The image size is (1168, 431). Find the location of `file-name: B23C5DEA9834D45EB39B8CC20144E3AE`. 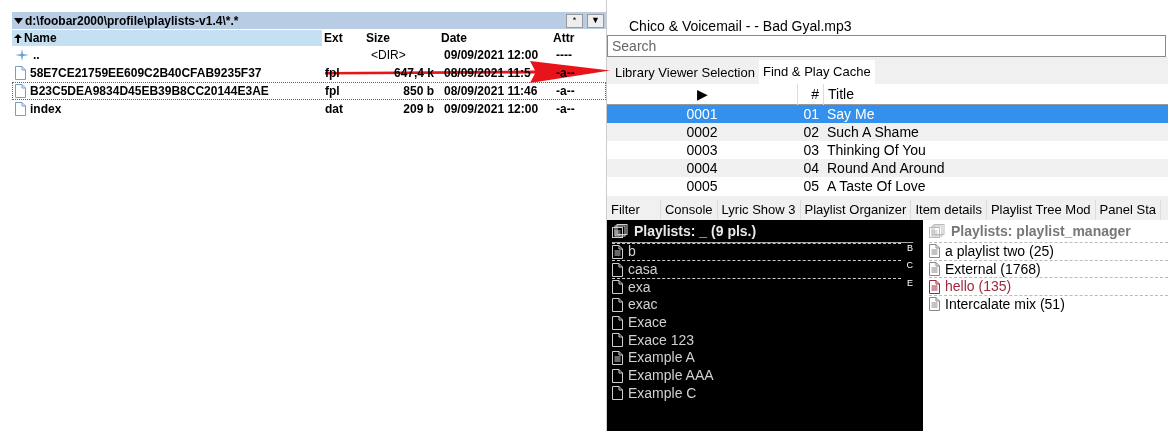

file-name: B23C5DEA9834D45EB39B8CC20144E3AE is located at coordinates (149, 91).